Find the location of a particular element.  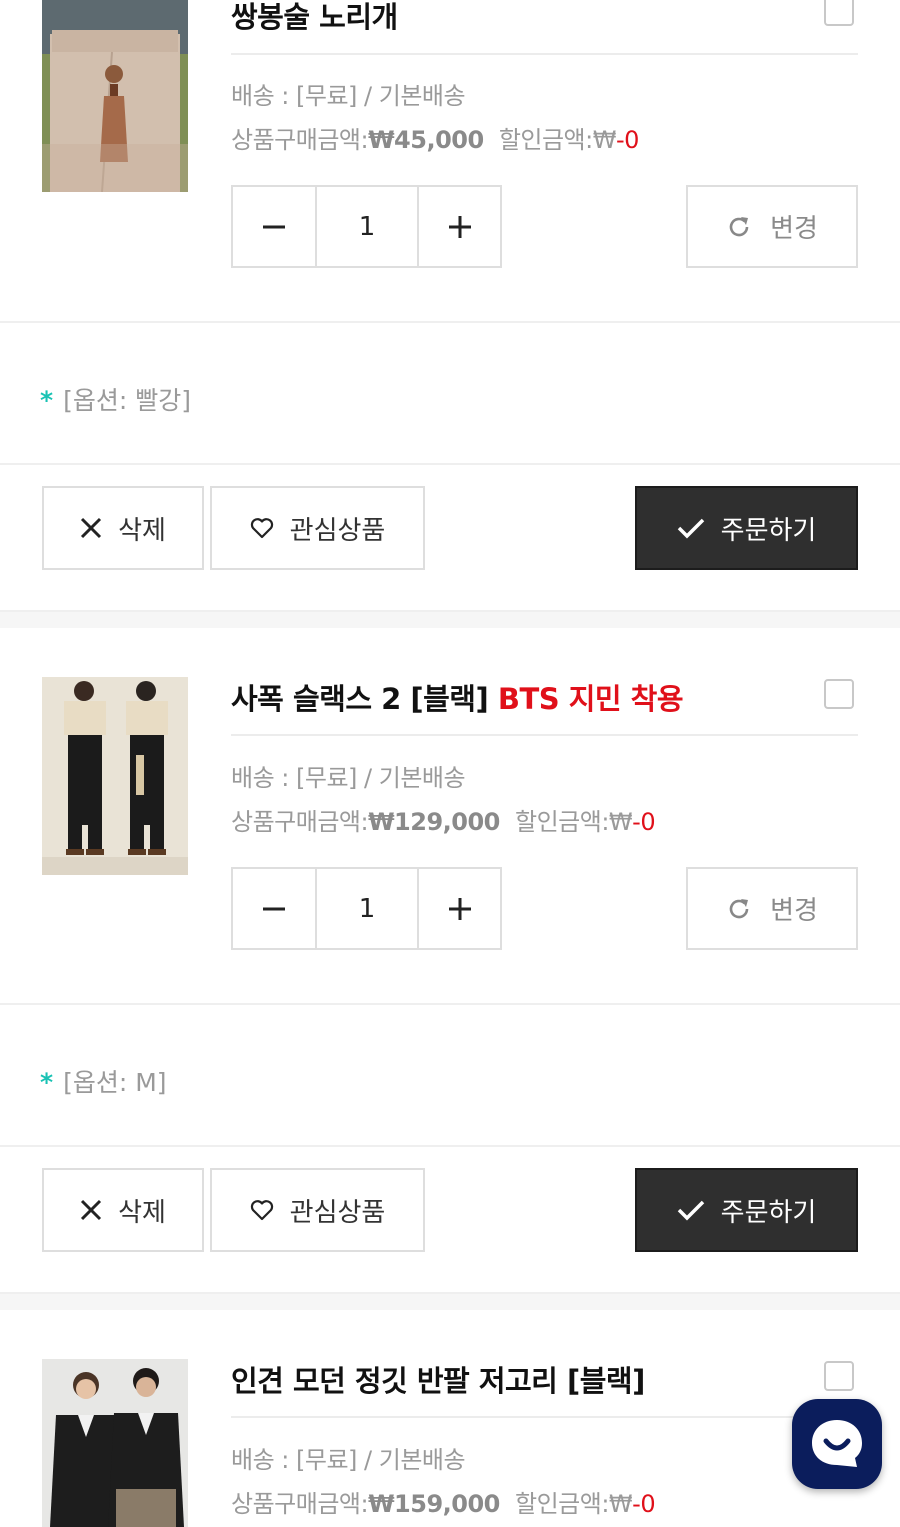

product-title-highlight: BTS 지민 착용 is located at coordinates (590, 699).